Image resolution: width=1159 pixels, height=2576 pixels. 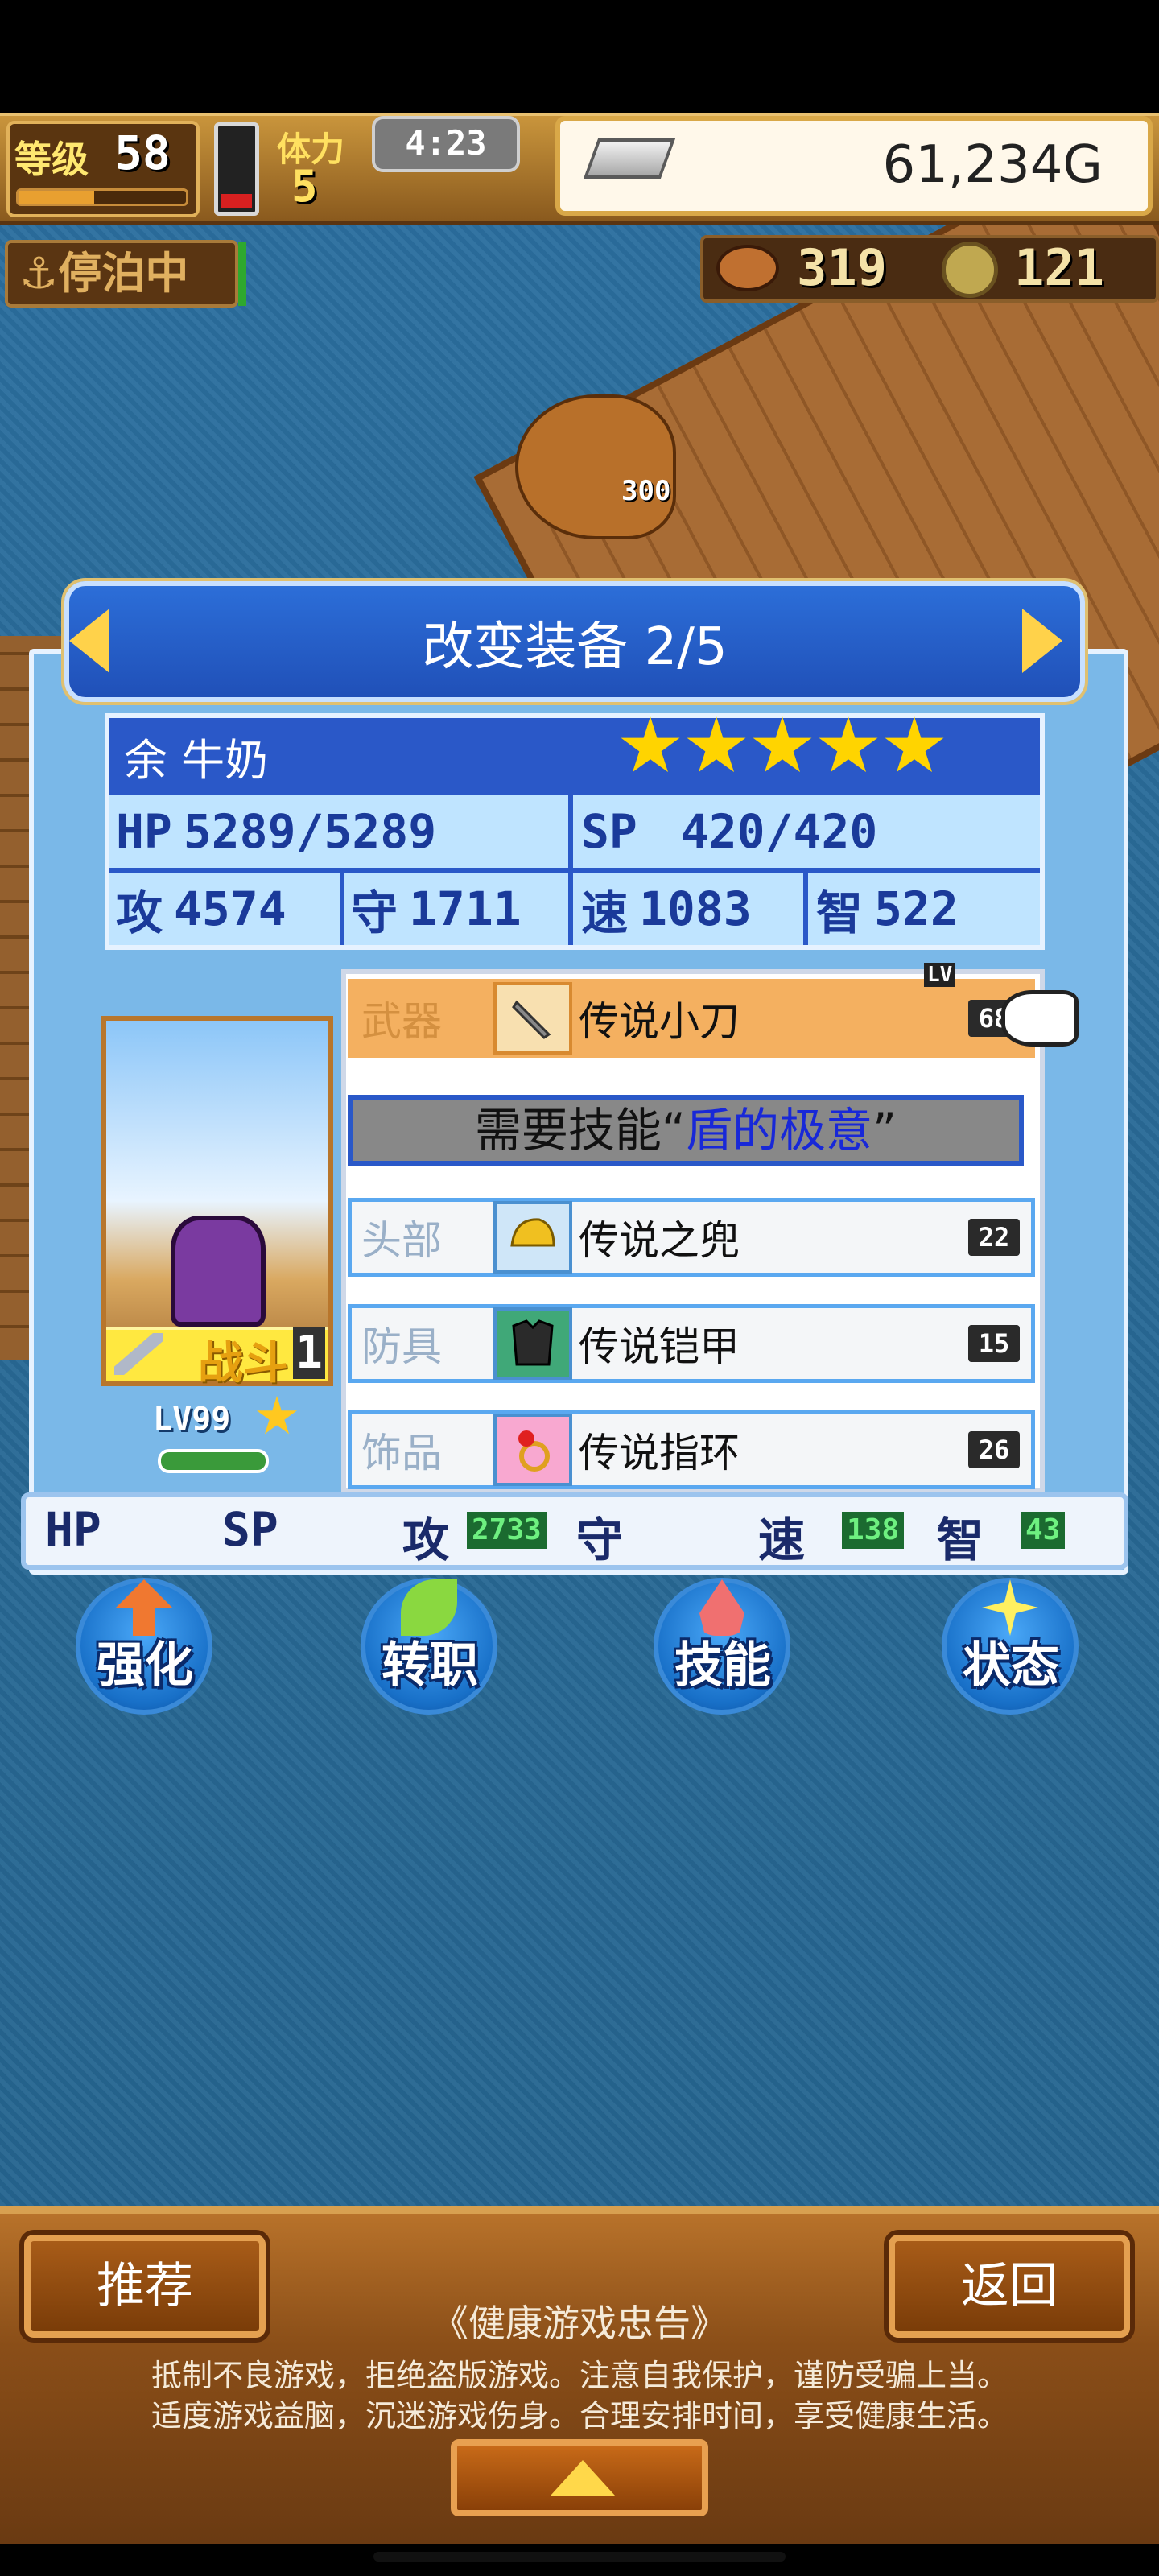 What do you see at coordinates (426, 1540) in the screenshot?
I see `summary-atk-label: 攻` at bounding box center [426, 1540].